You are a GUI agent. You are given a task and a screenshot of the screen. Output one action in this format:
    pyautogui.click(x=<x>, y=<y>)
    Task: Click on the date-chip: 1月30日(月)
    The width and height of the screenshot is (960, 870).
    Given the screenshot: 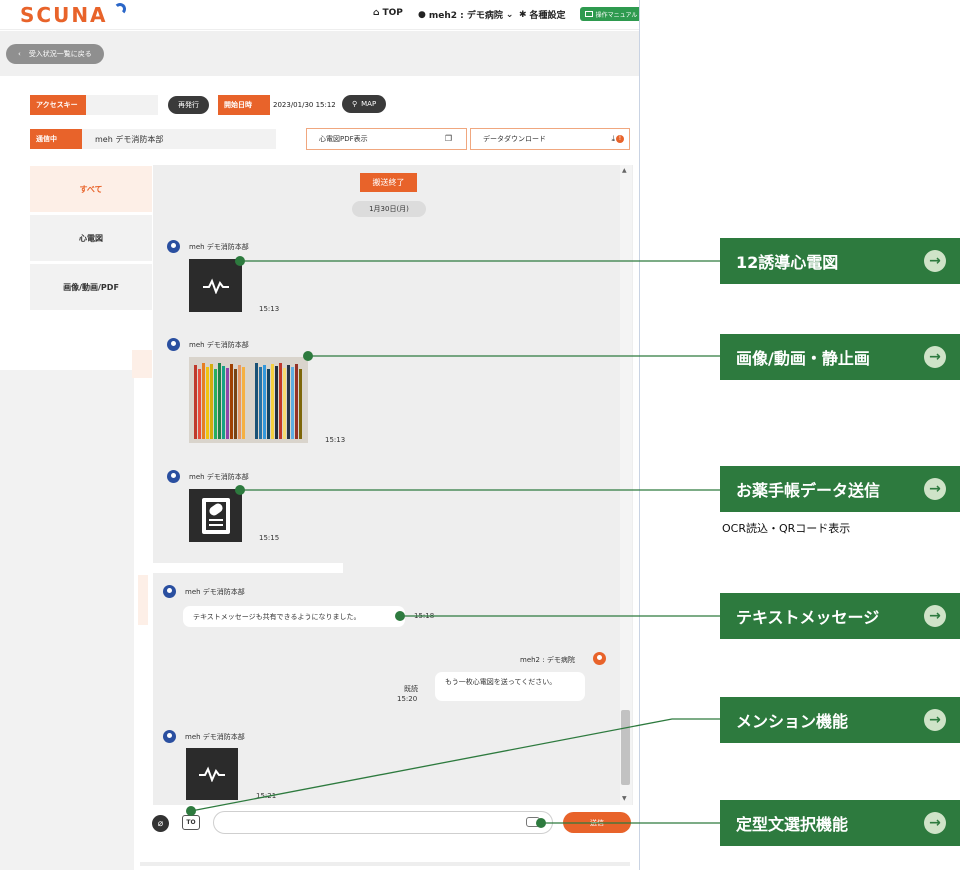 What is the action you would take?
    pyautogui.click(x=389, y=209)
    